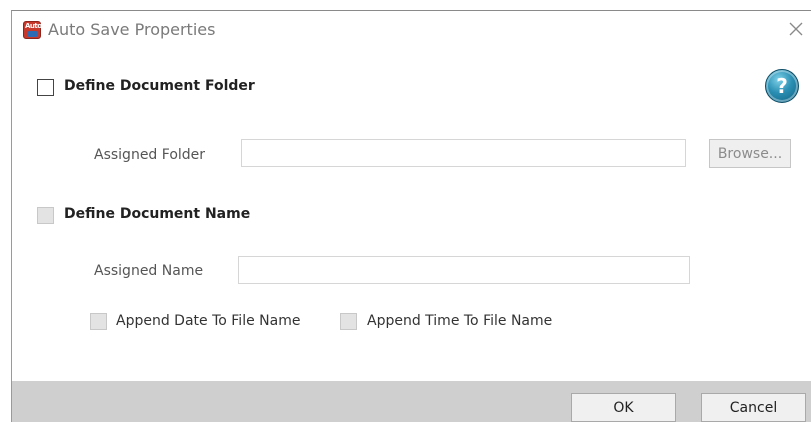  What do you see at coordinates (32, 34) in the screenshot?
I see `disk-icon` at bounding box center [32, 34].